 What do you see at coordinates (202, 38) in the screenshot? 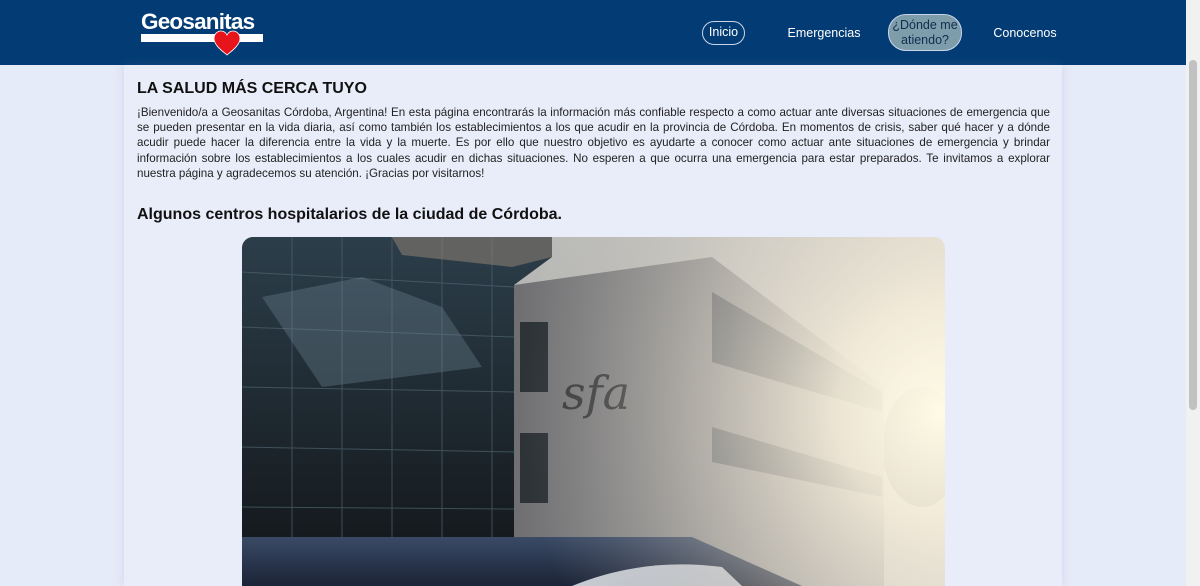
I see `logo-bar` at bounding box center [202, 38].